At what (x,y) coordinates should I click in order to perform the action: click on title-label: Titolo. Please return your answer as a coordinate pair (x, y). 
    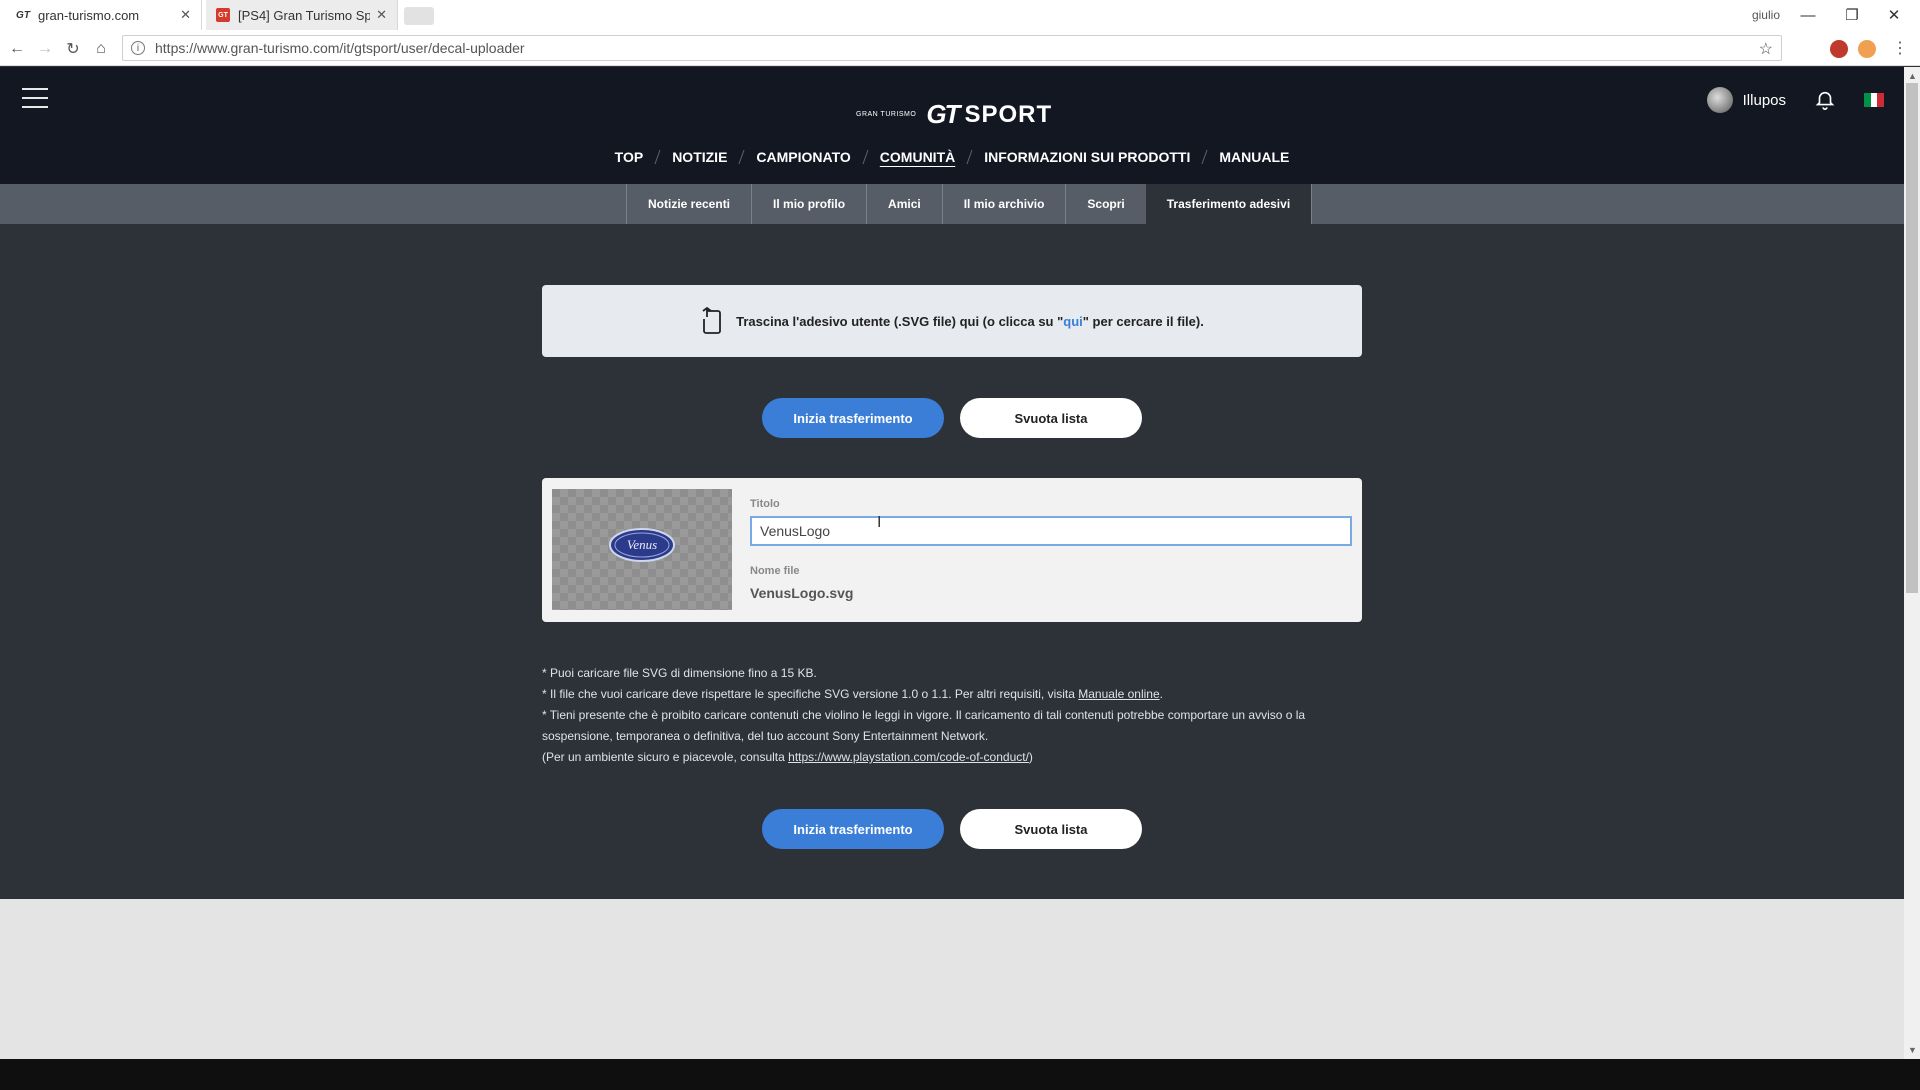
    Looking at the image, I should click on (765, 504).